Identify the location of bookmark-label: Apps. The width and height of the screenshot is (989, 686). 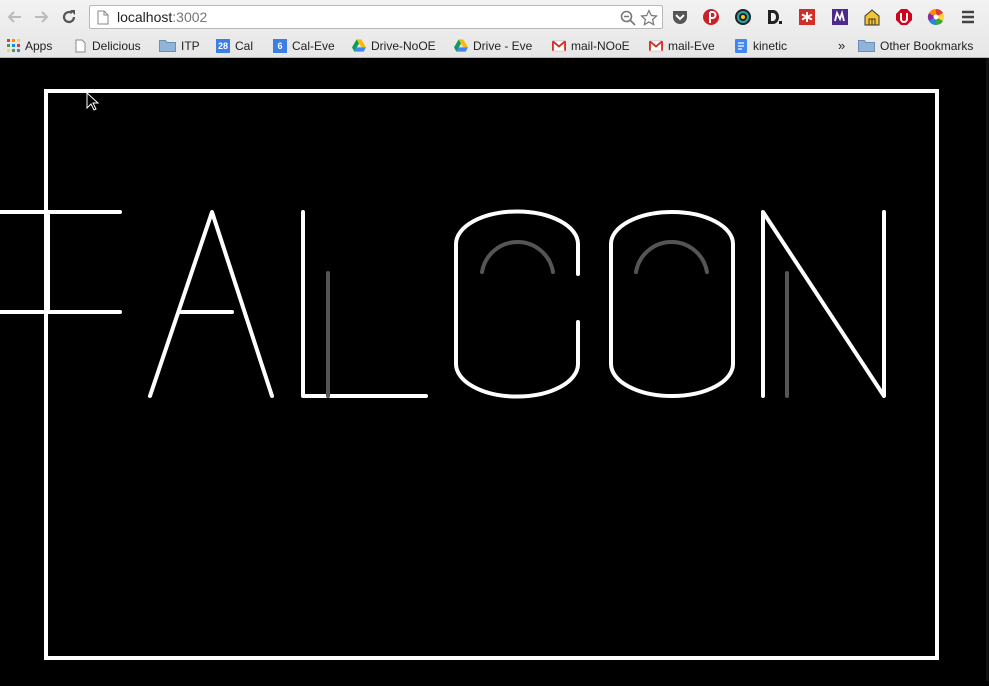
(39, 45).